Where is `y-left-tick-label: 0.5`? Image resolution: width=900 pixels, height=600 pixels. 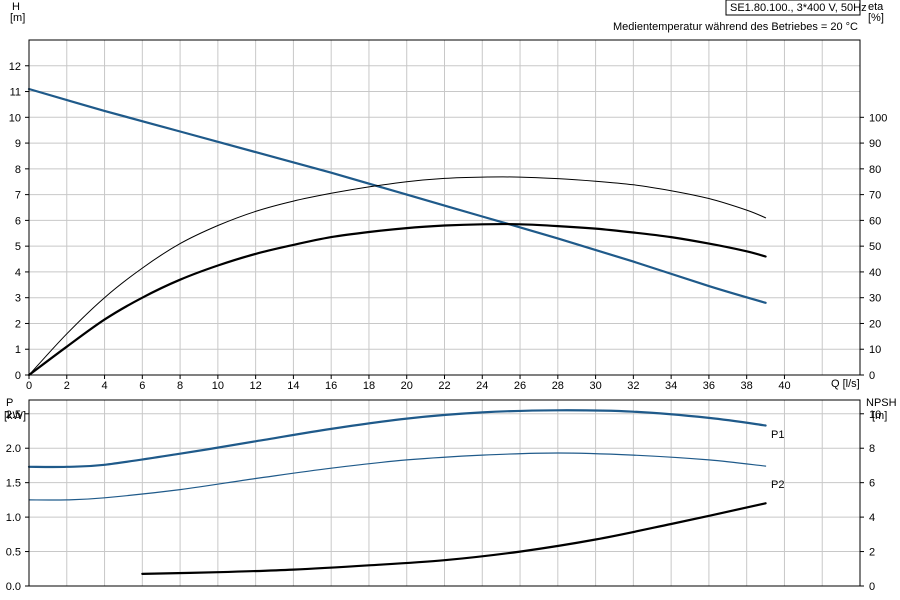
y-left-tick-label: 0.5 is located at coordinates (13, 553).